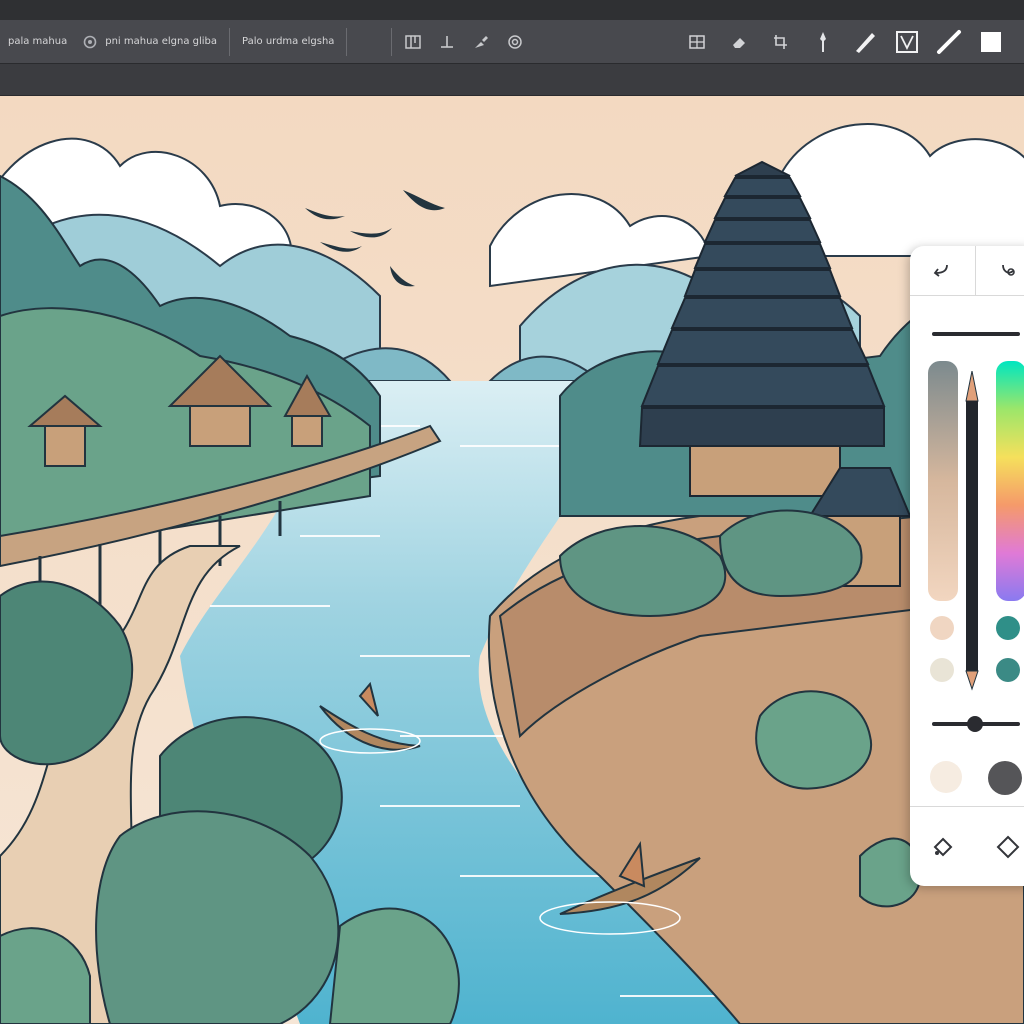  Describe the element at coordinates (781, 42) in the screenshot. I see `crop-icon` at that location.